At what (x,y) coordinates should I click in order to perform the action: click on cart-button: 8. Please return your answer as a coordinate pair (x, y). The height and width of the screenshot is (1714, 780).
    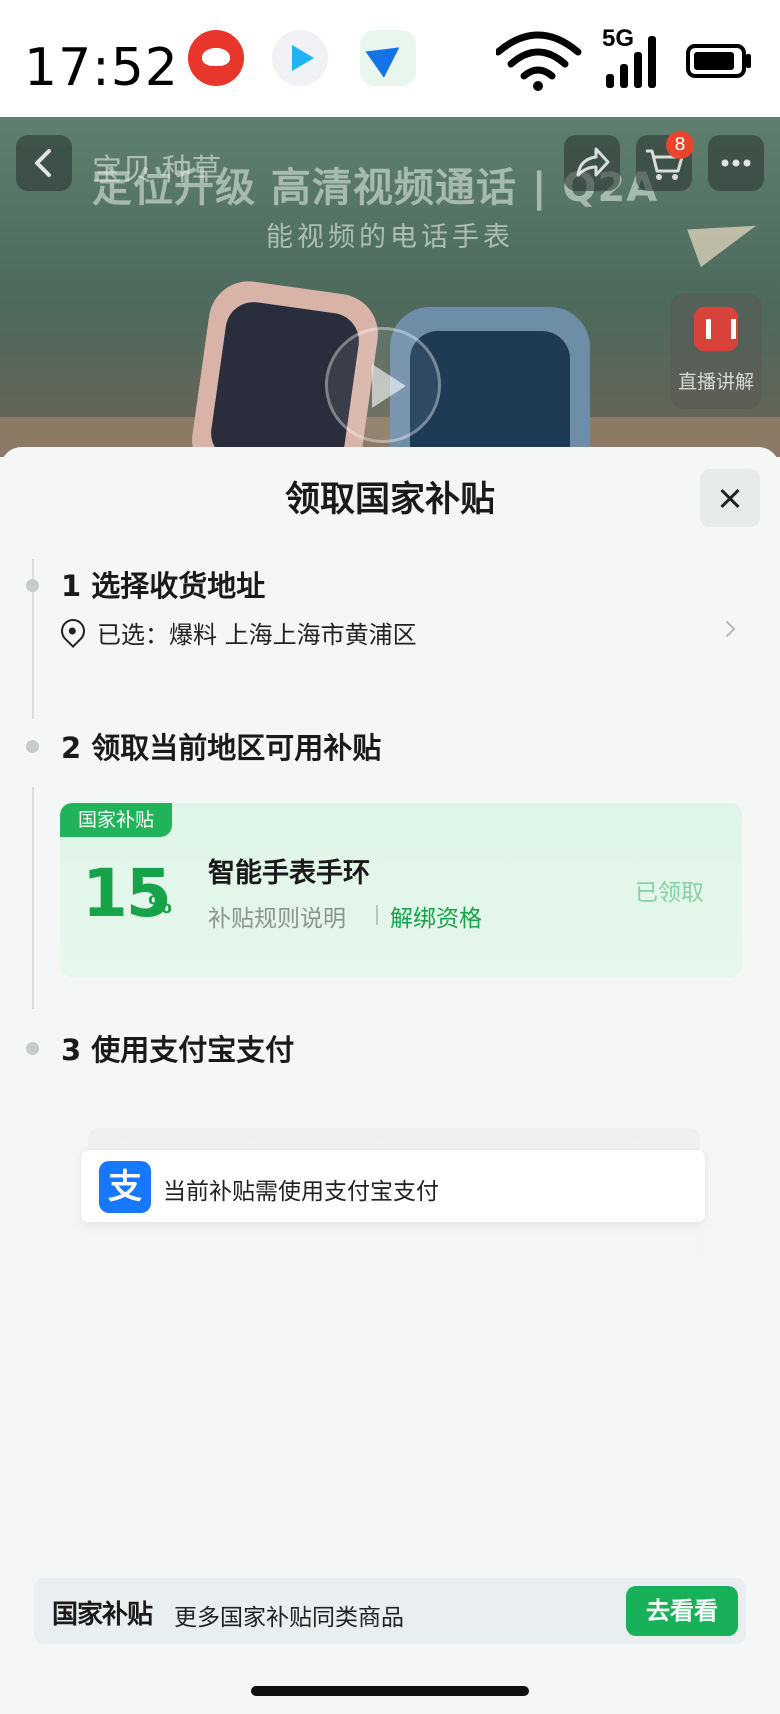
    Looking at the image, I should click on (665, 161).